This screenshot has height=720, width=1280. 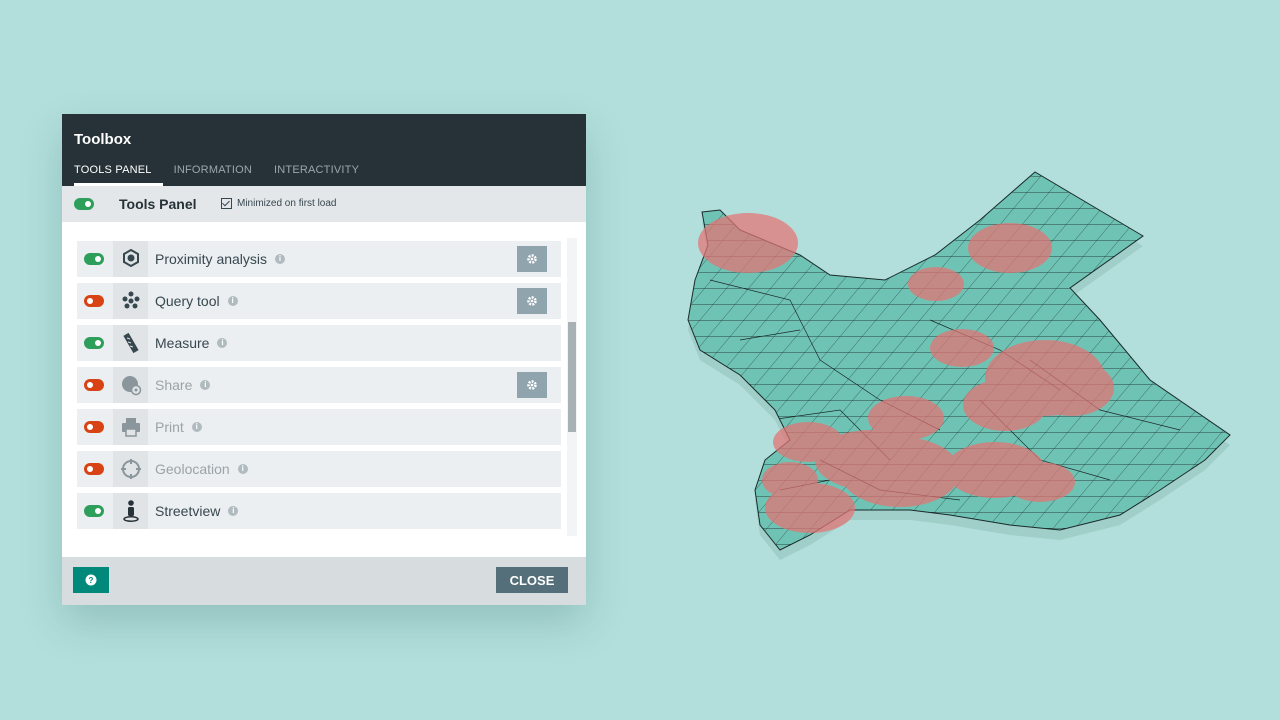 What do you see at coordinates (187, 301) in the screenshot?
I see `tool-label: Query tool` at bounding box center [187, 301].